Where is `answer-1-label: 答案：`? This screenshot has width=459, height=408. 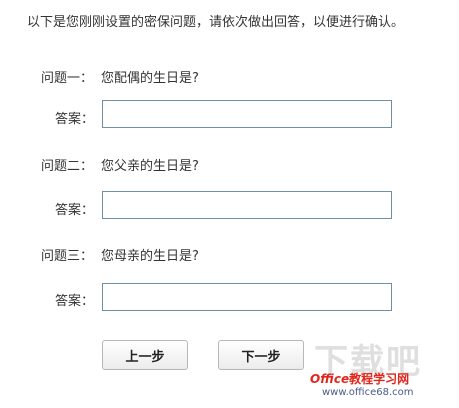 answer-1-label: 答案： is located at coordinates (75, 119).